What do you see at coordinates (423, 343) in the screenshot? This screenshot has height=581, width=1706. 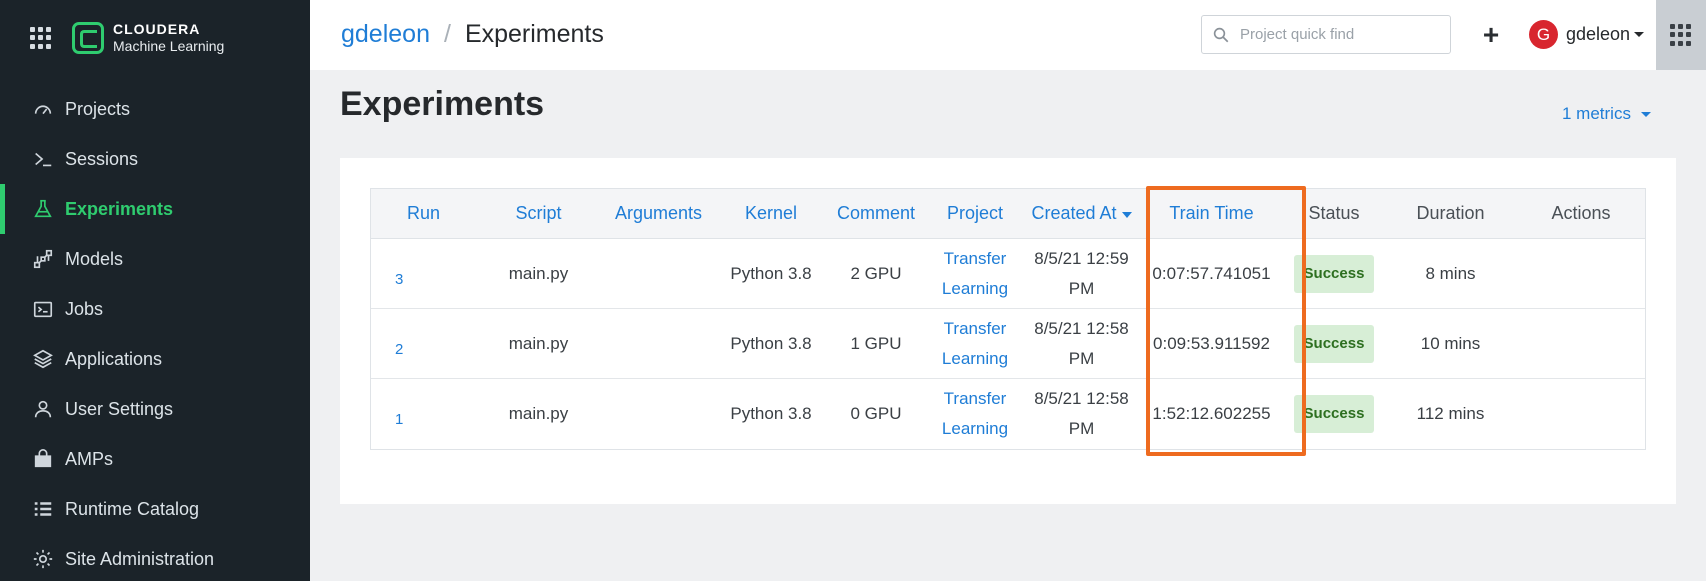 I see `run-link: 2` at bounding box center [423, 343].